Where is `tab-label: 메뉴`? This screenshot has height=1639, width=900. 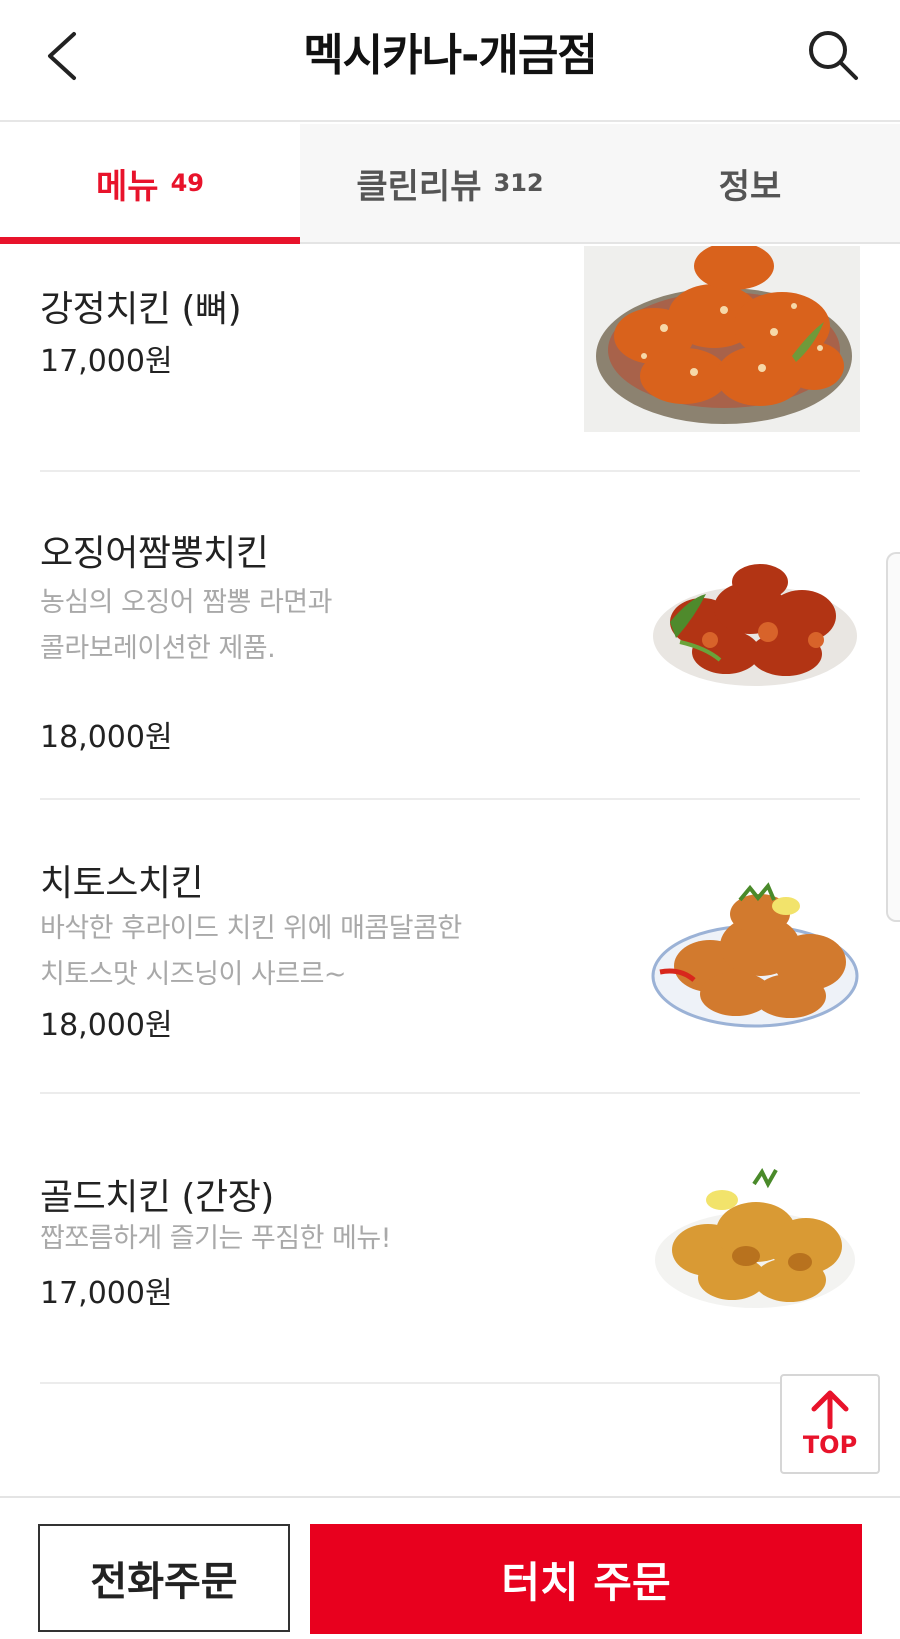
tab-label: 메뉴 is located at coordinates (127, 186).